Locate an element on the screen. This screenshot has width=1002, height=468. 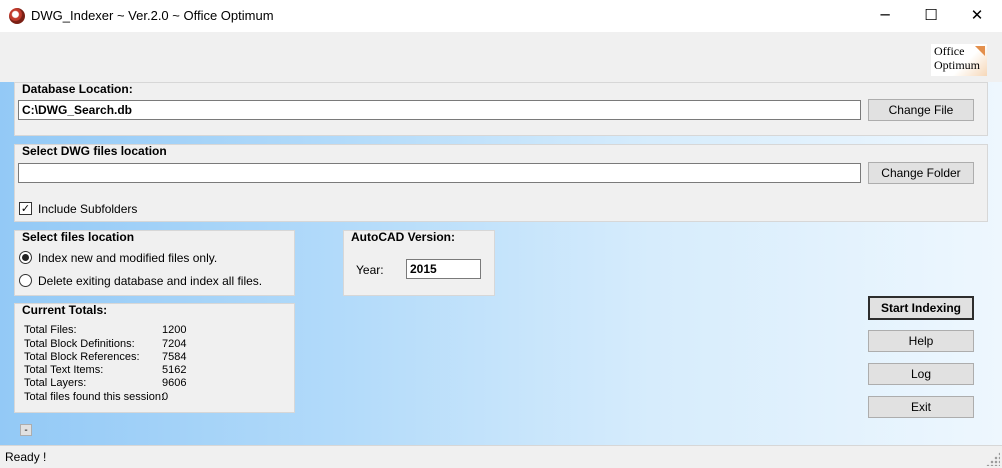
database-path-field: C:\DWG_Search.db is located at coordinates (439, 110).